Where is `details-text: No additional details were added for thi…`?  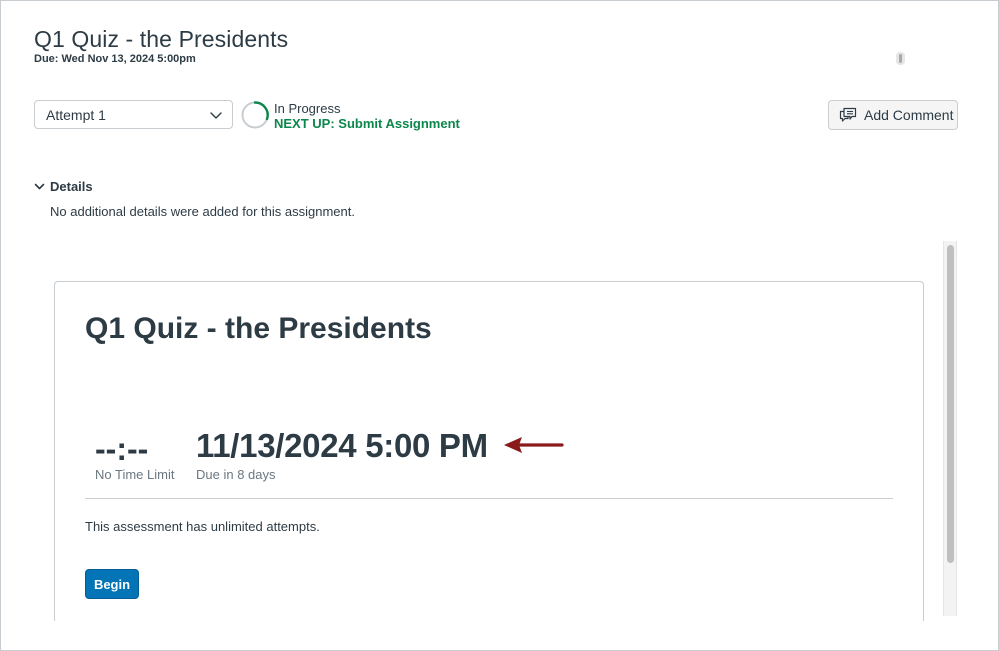
details-text: No additional details were added for thi… is located at coordinates (202, 211).